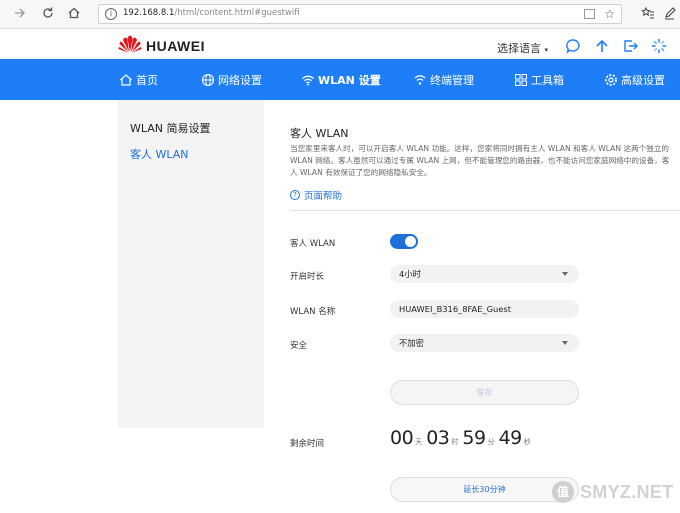 The image size is (680, 513). I want to click on hours-unit: 时, so click(455, 442).